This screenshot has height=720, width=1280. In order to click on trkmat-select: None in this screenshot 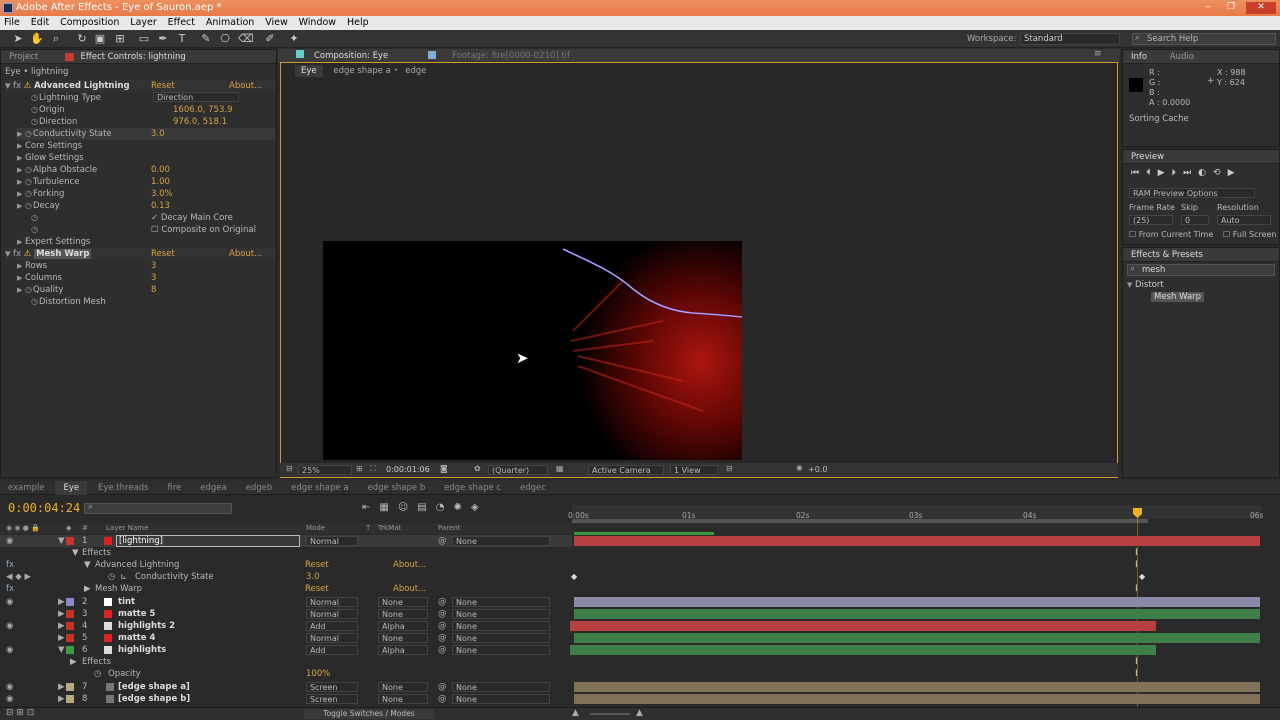, I will do `click(403, 638)`.